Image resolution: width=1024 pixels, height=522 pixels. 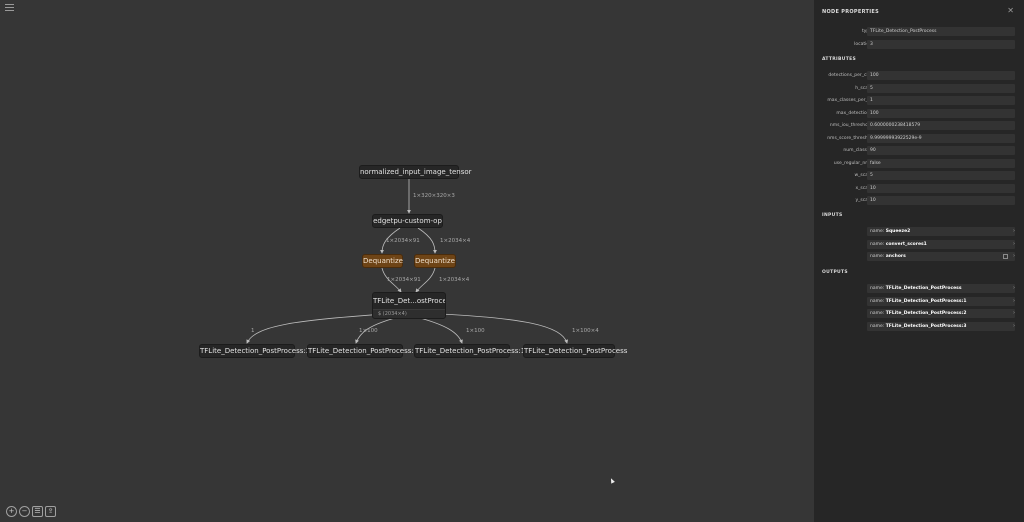 I want to click on property-value: 3, so click(x=941, y=44).